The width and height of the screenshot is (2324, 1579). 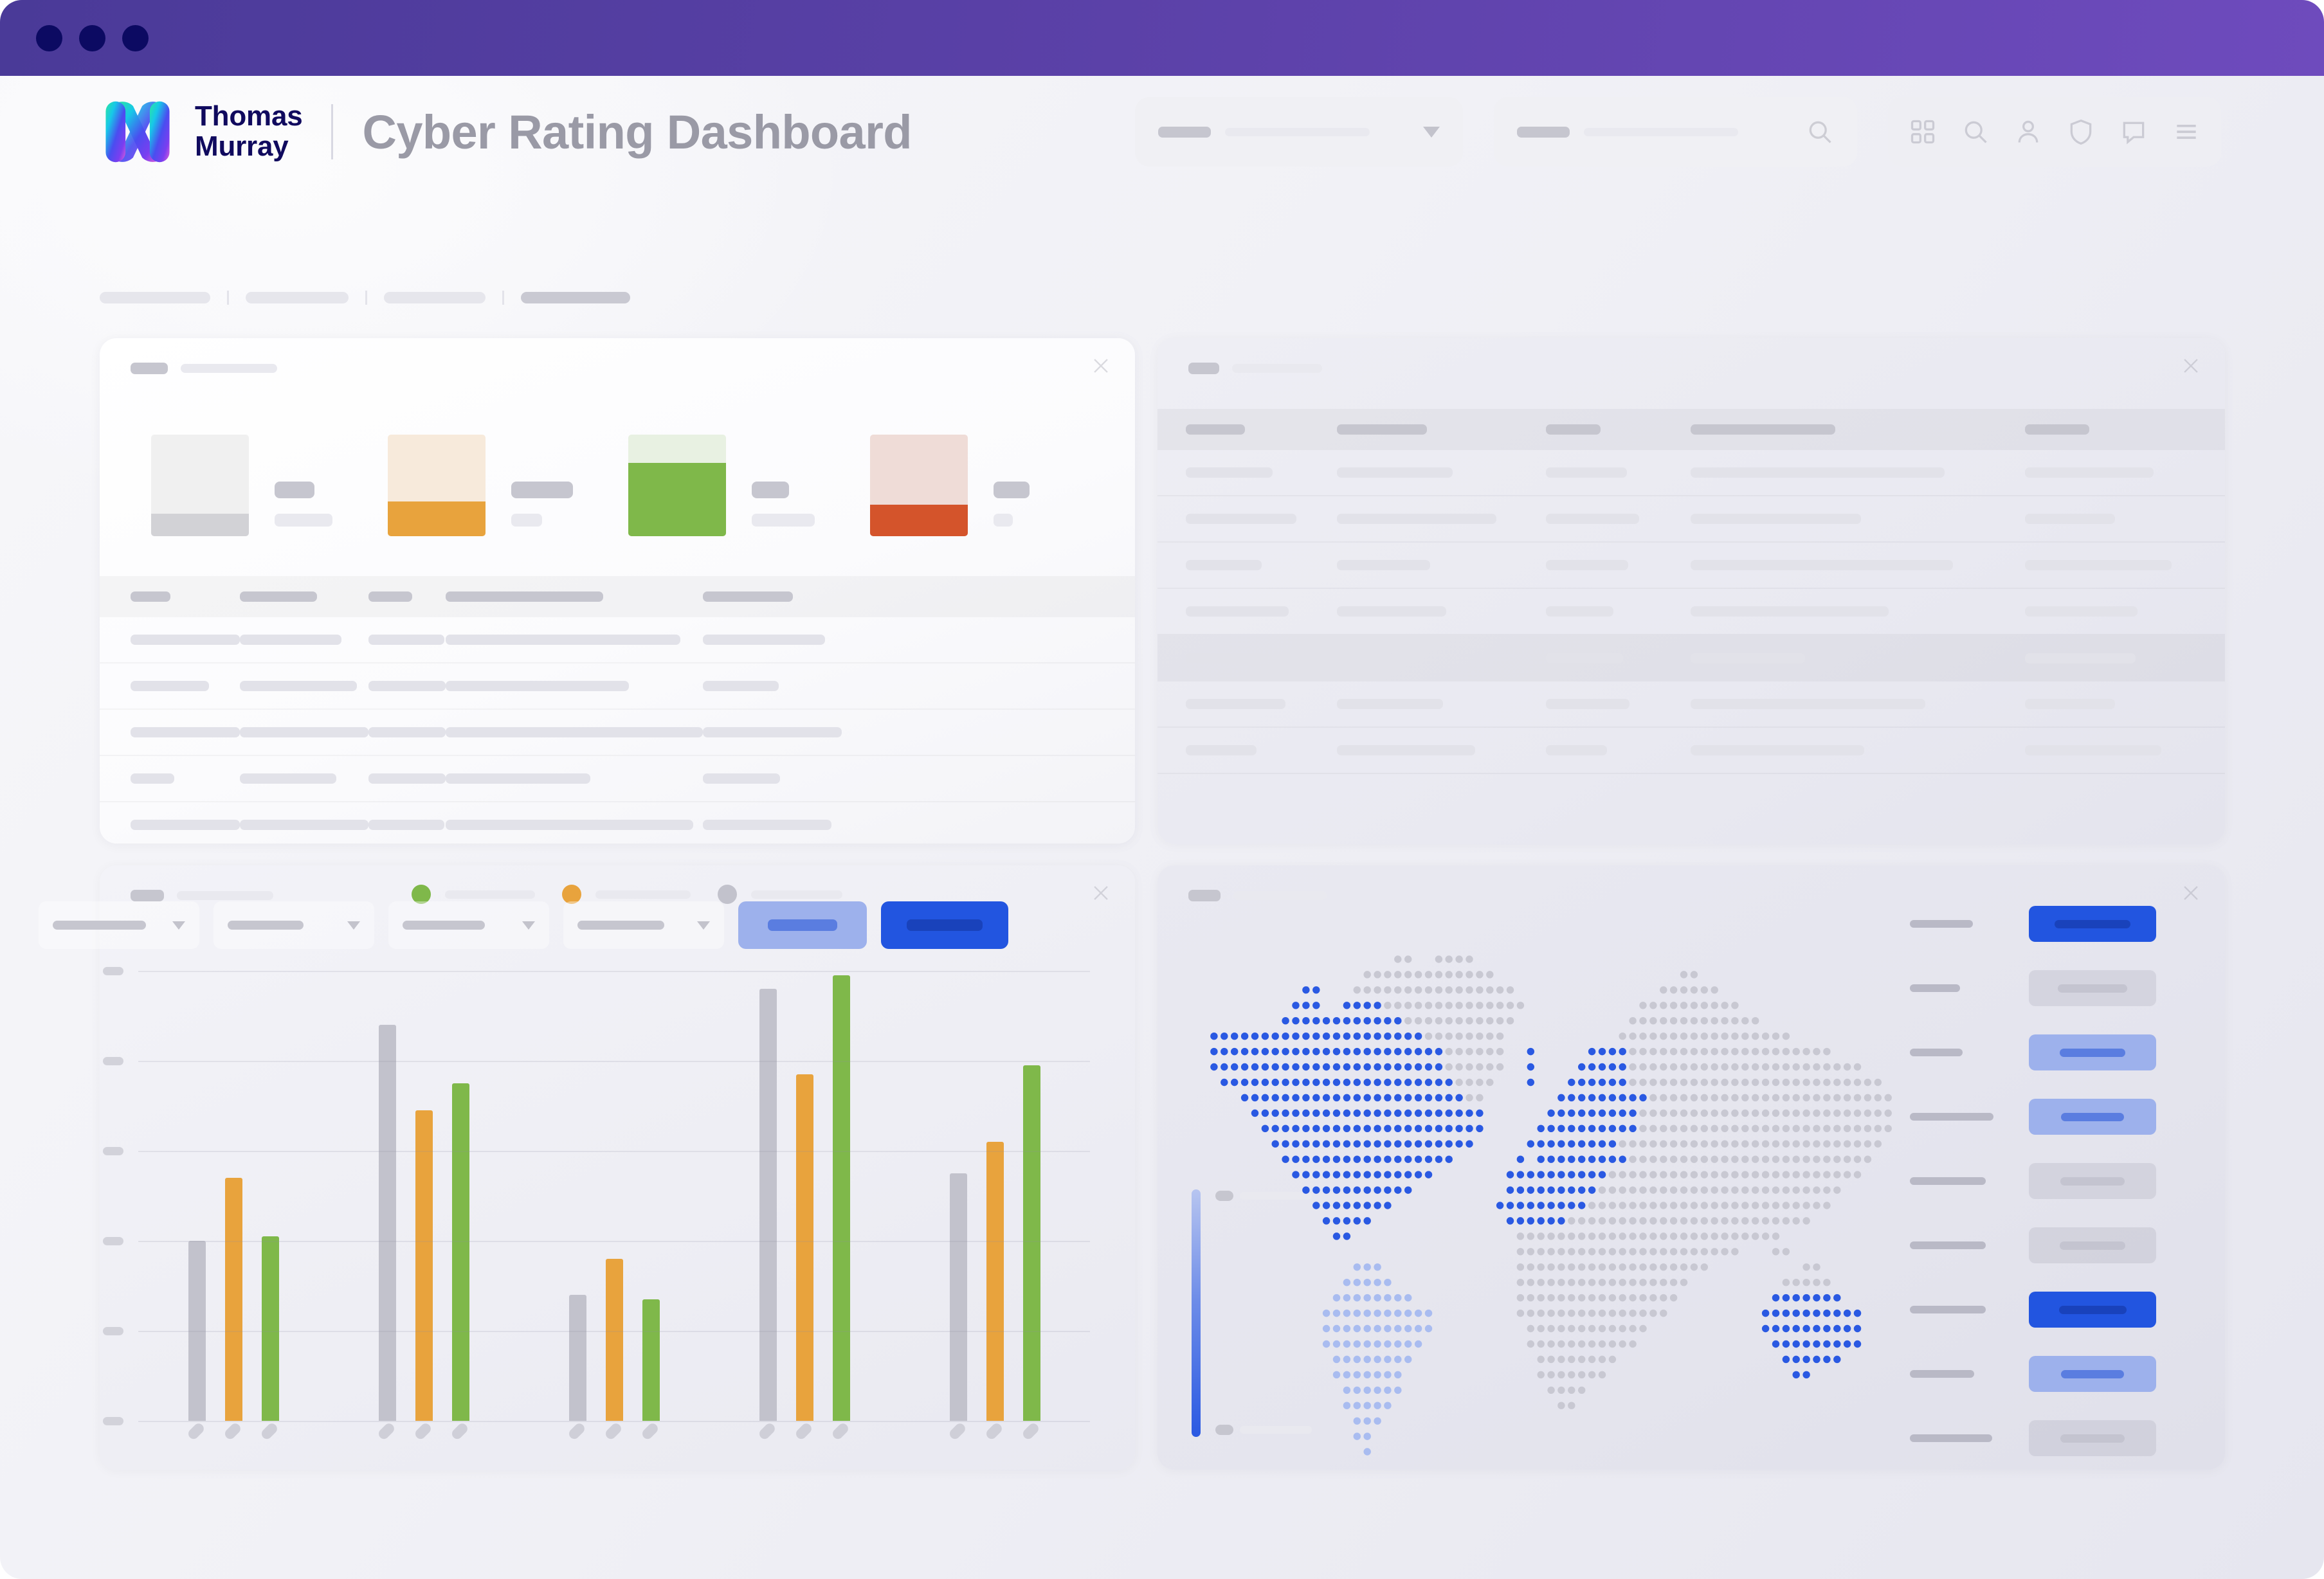 I want to click on legend-label, so click(x=490, y=894).